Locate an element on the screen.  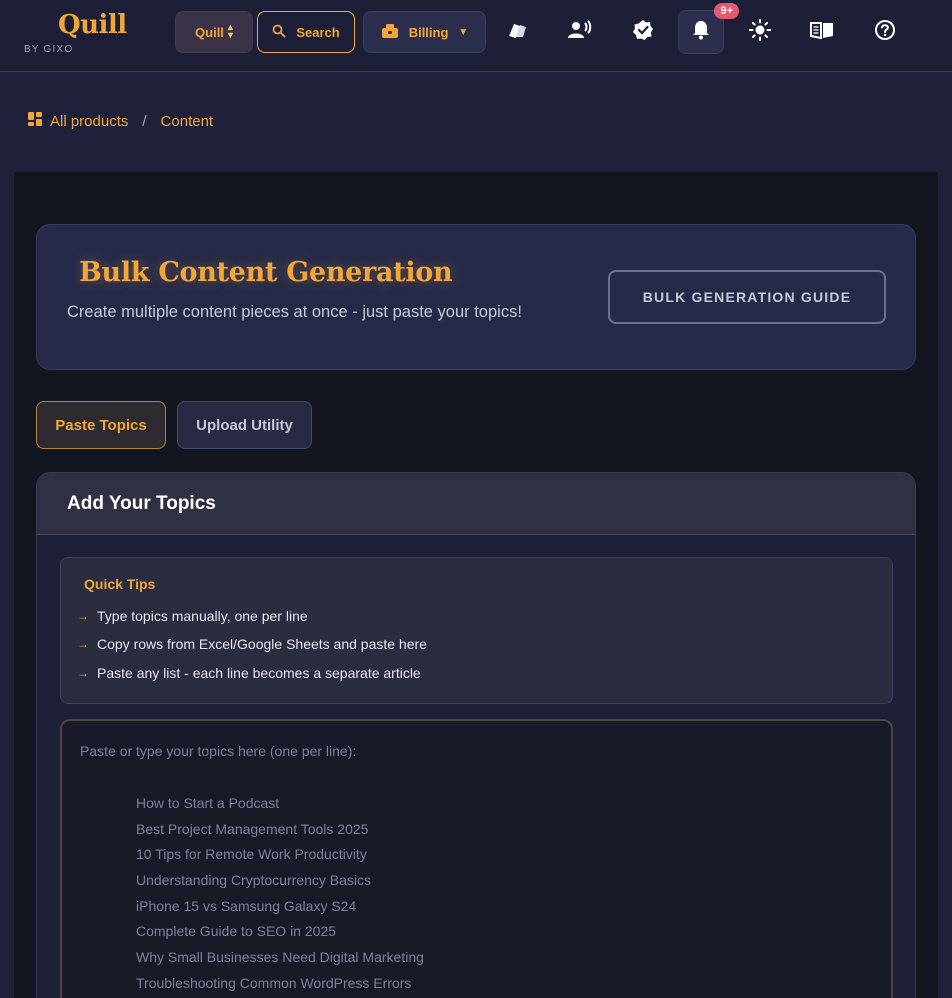
help-button is located at coordinates (885, 32).